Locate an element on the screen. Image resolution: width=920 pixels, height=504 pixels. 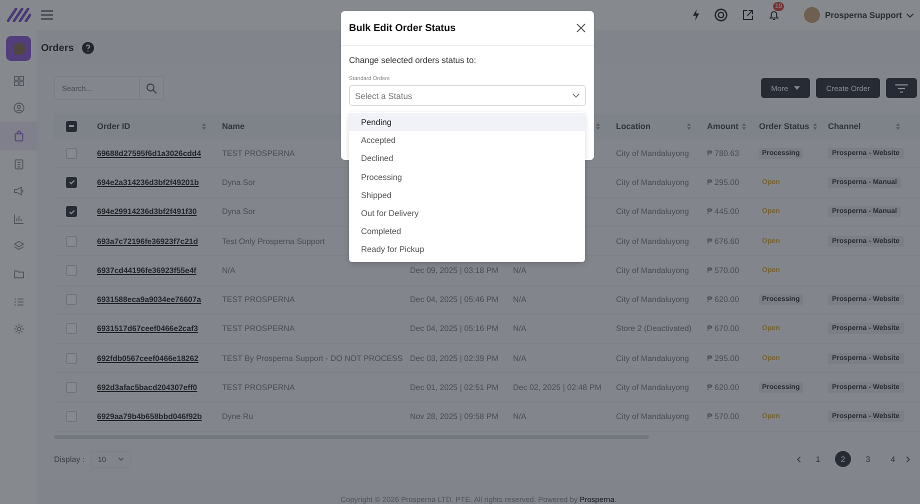
page-button: 4 is located at coordinates (893, 459).